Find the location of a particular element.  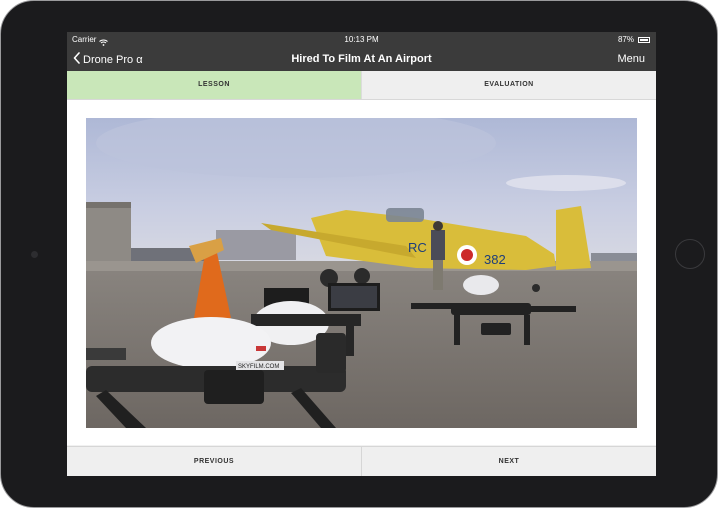

home-button is located at coordinates (690, 254).